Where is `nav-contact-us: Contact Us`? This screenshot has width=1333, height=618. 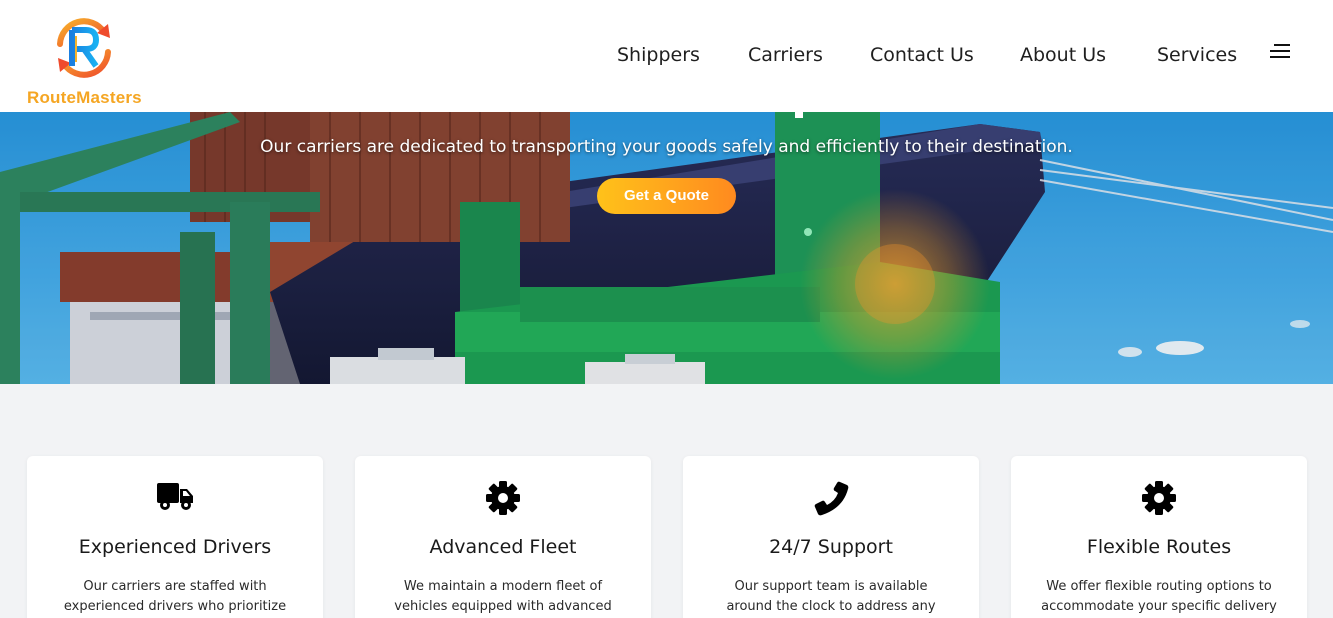 nav-contact-us: Contact Us is located at coordinates (922, 55).